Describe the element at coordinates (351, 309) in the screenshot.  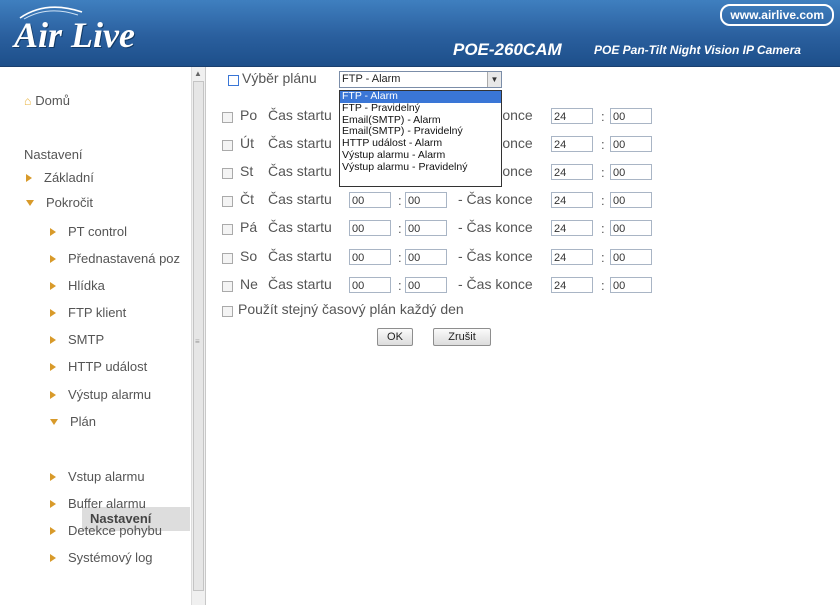
I see `same-plan-label: Použít stejný časový plán každý den` at that location.